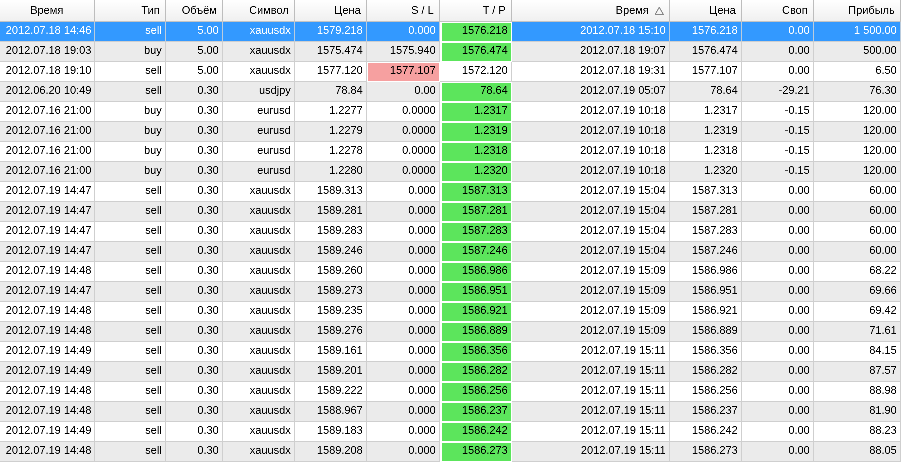 The width and height of the screenshot is (901, 464). Describe the element at coordinates (857, 412) in the screenshot. I see `table-cell: 81.90` at that location.